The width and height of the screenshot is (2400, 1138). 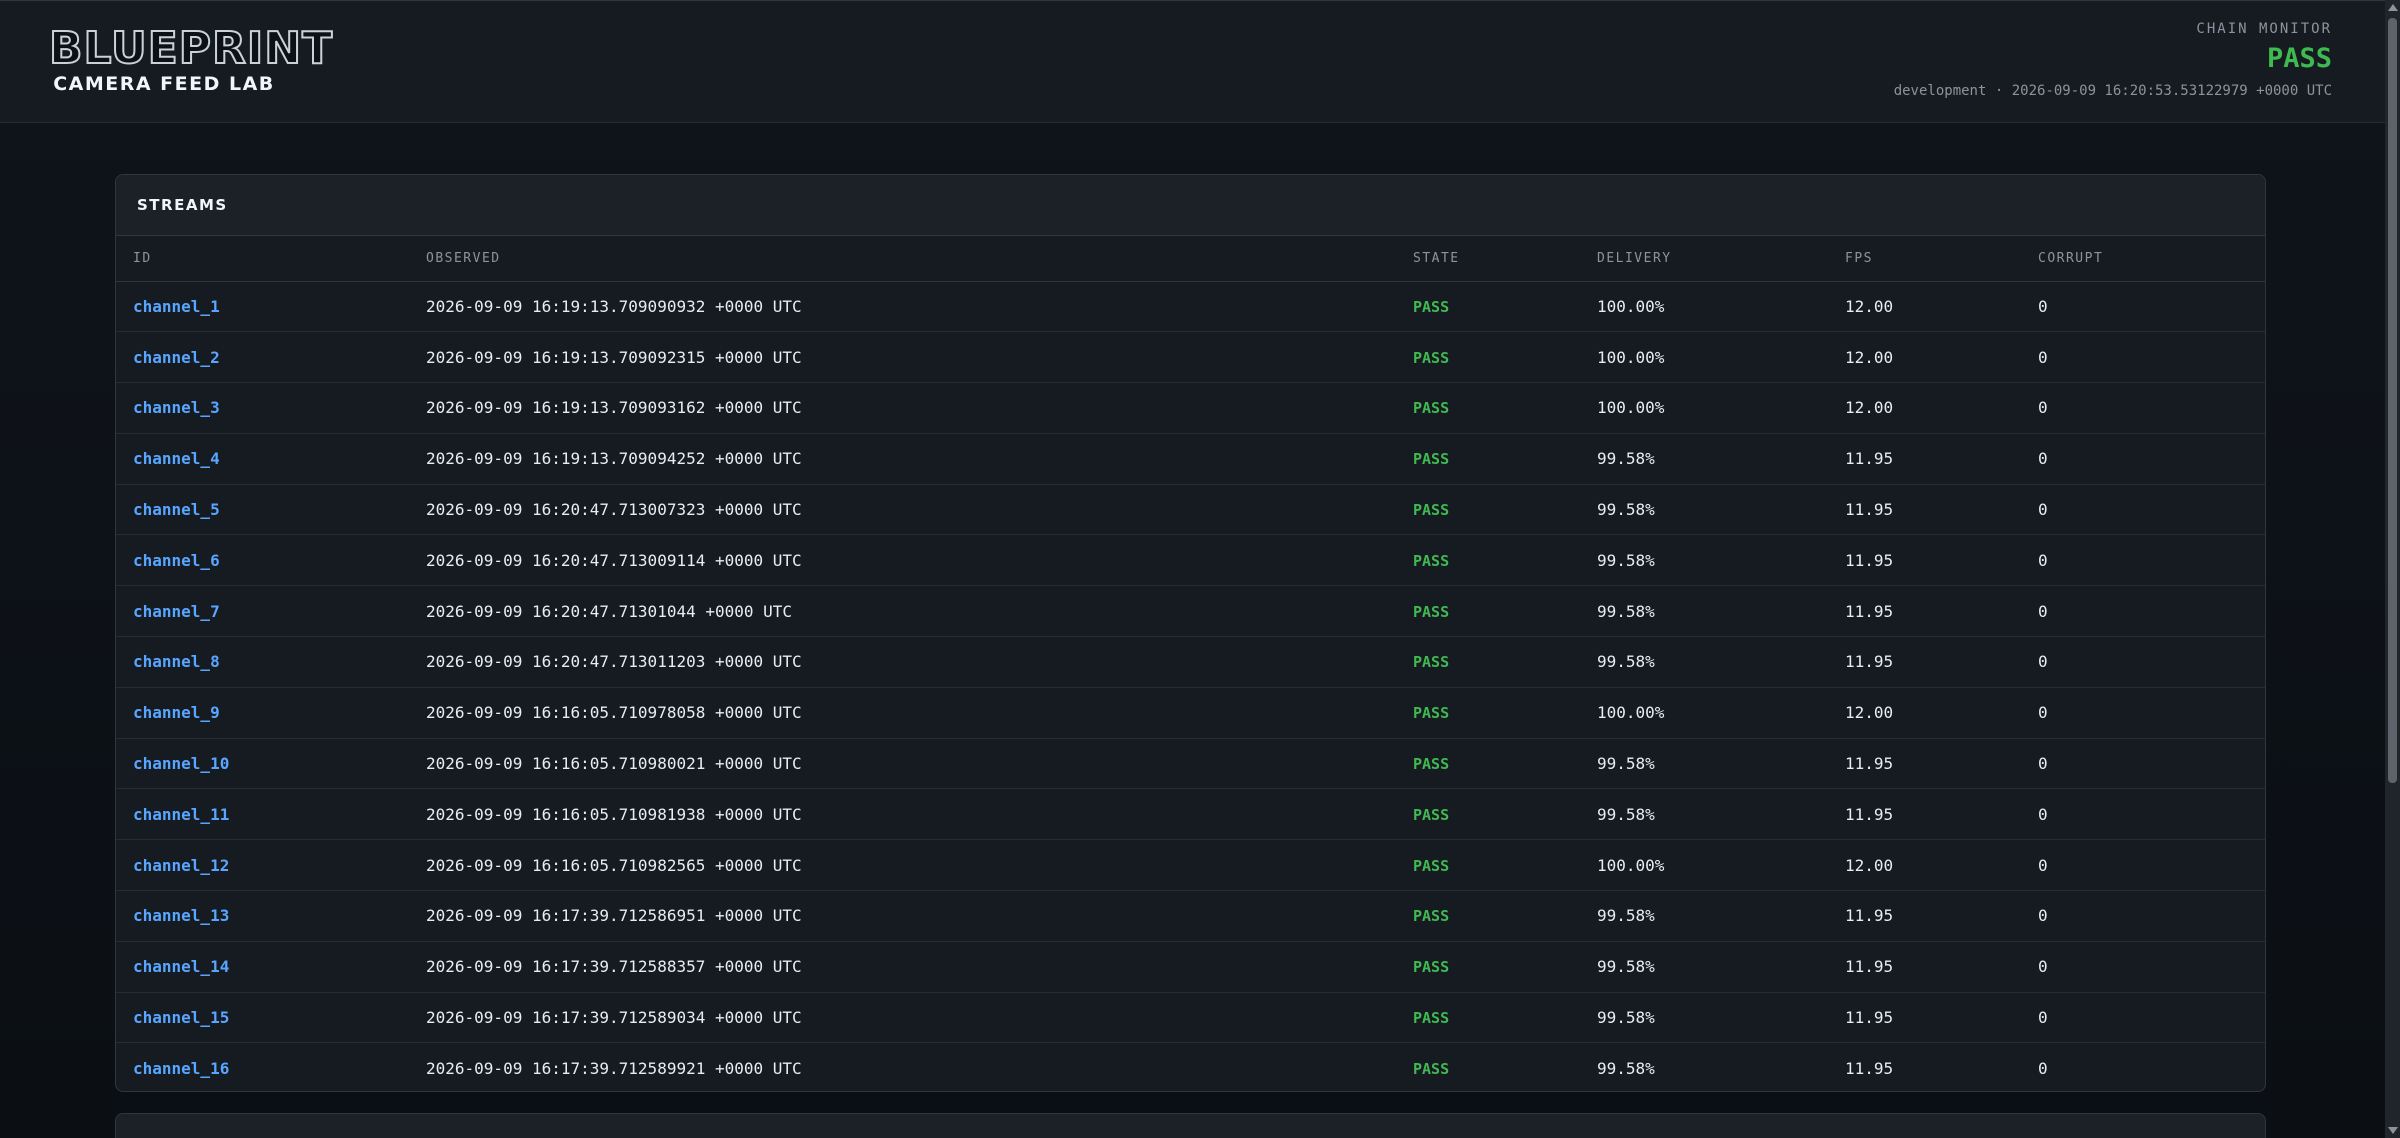 I want to click on cell-observed: 2026-09-09 16:20:47.71301044 +0000 UTC, so click(x=919, y=611).